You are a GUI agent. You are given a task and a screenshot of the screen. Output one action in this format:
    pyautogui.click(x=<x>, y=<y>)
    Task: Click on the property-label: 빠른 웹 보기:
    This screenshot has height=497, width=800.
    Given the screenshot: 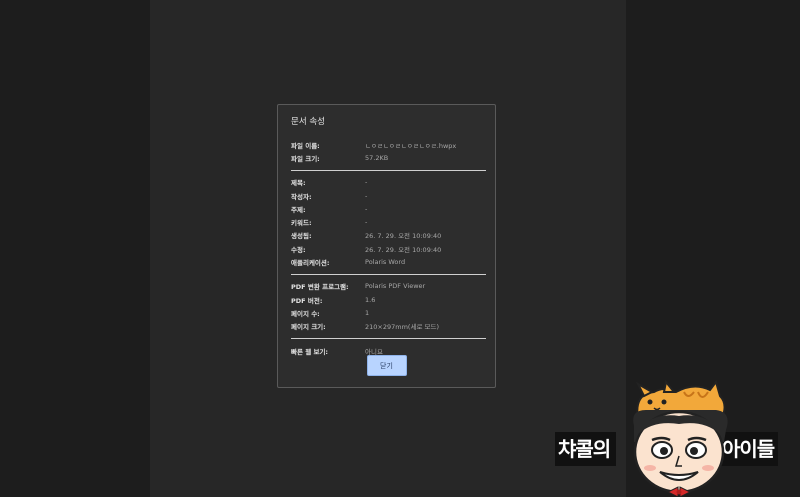 What is the action you would take?
    pyautogui.click(x=310, y=351)
    